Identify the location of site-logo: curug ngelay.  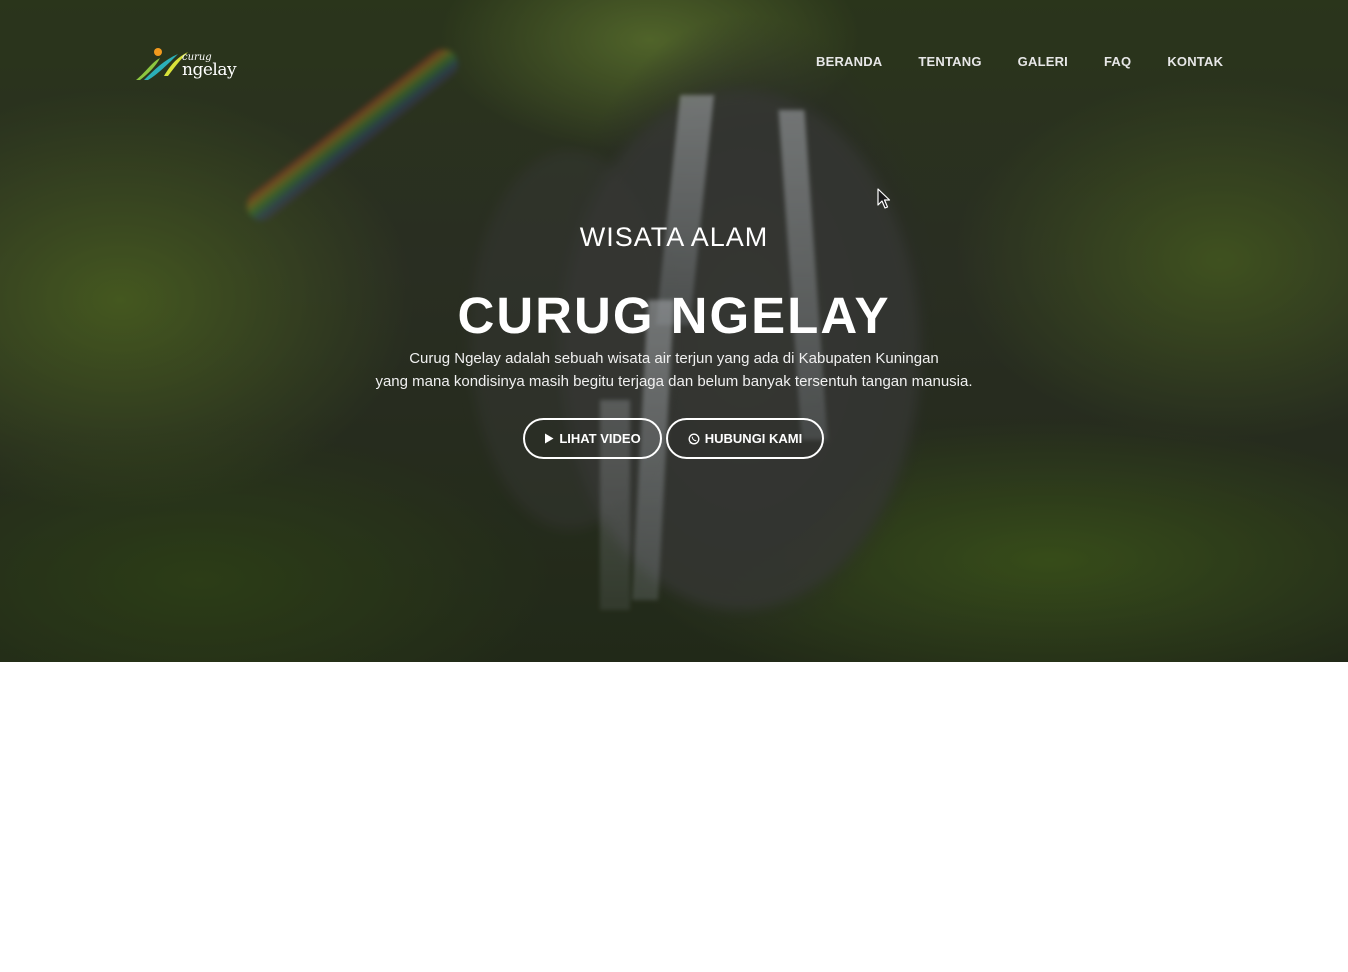
(186, 64).